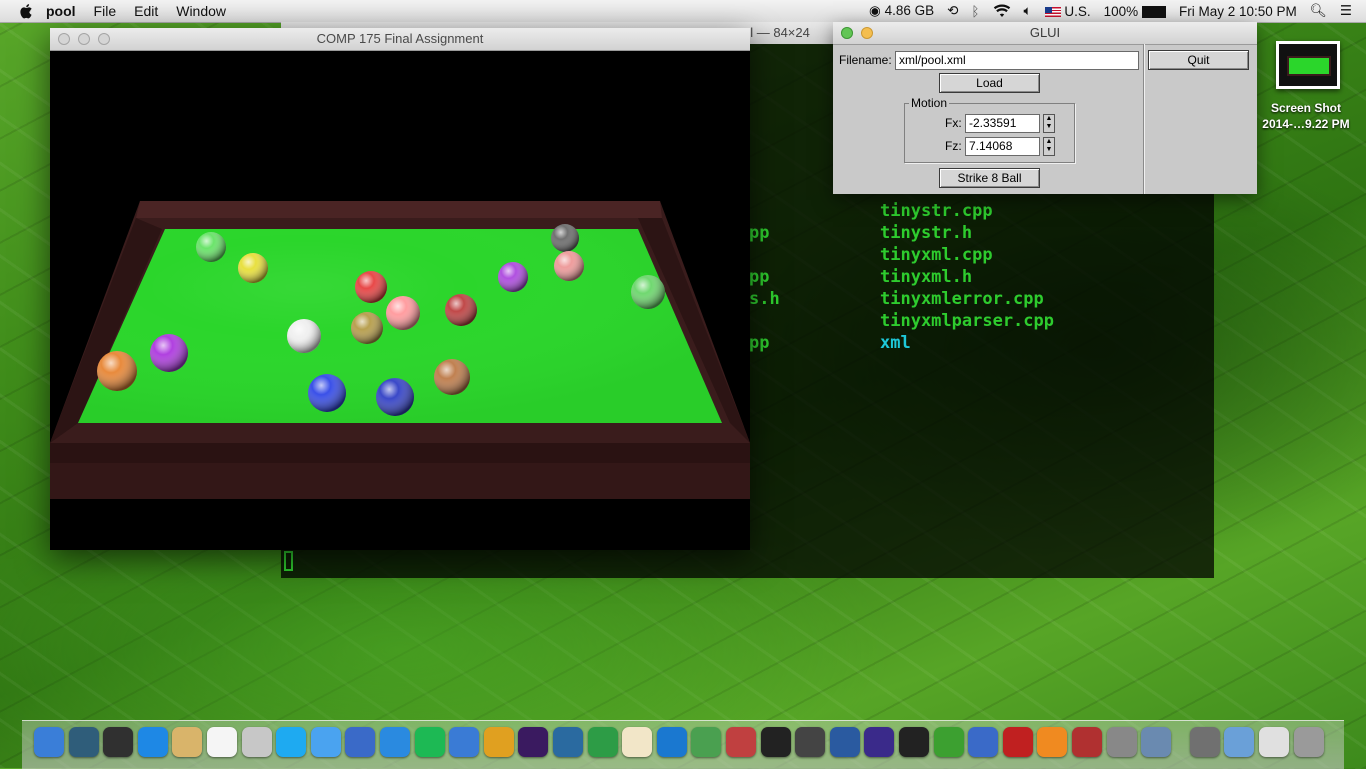 Image resolution: width=1366 pixels, height=769 pixels. Describe the element at coordinates (222, 742) in the screenshot. I see `calendar-icon` at that location.